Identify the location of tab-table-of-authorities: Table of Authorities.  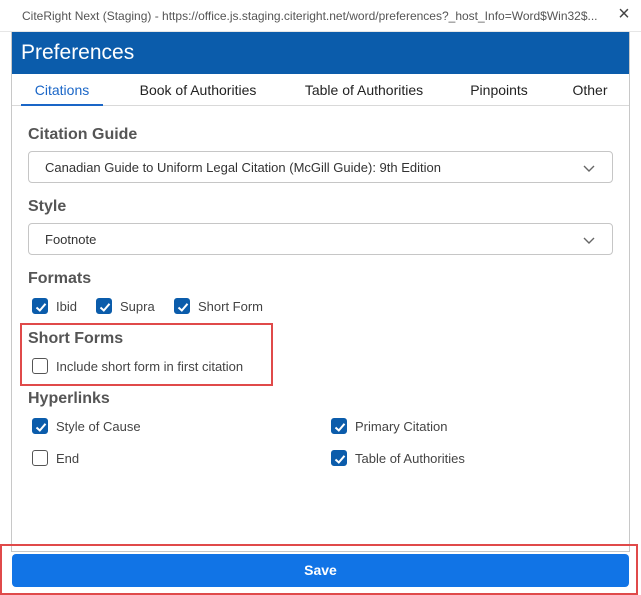
(364, 90).